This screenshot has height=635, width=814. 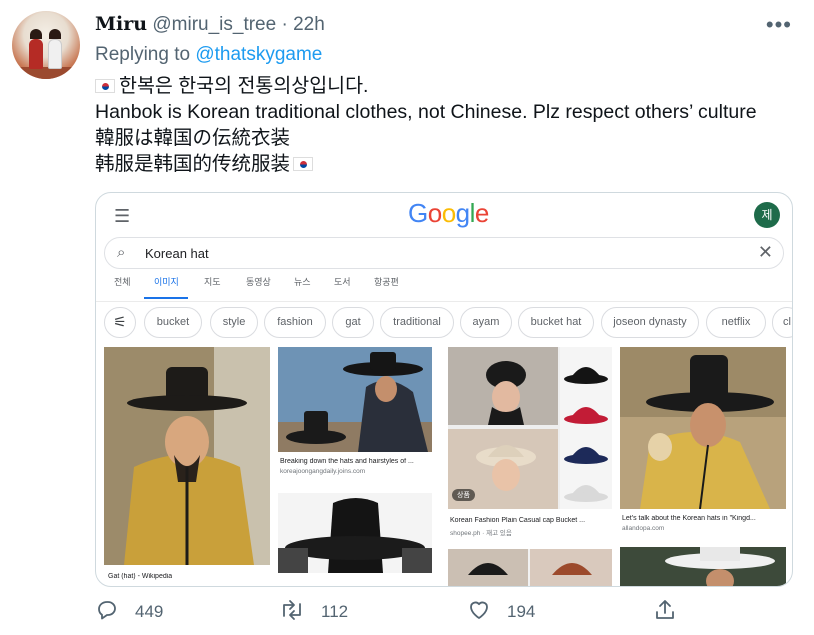 What do you see at coordinates (353, 322) in the screenshot?
I see `chip: gat` at bounding box center [353, 322].